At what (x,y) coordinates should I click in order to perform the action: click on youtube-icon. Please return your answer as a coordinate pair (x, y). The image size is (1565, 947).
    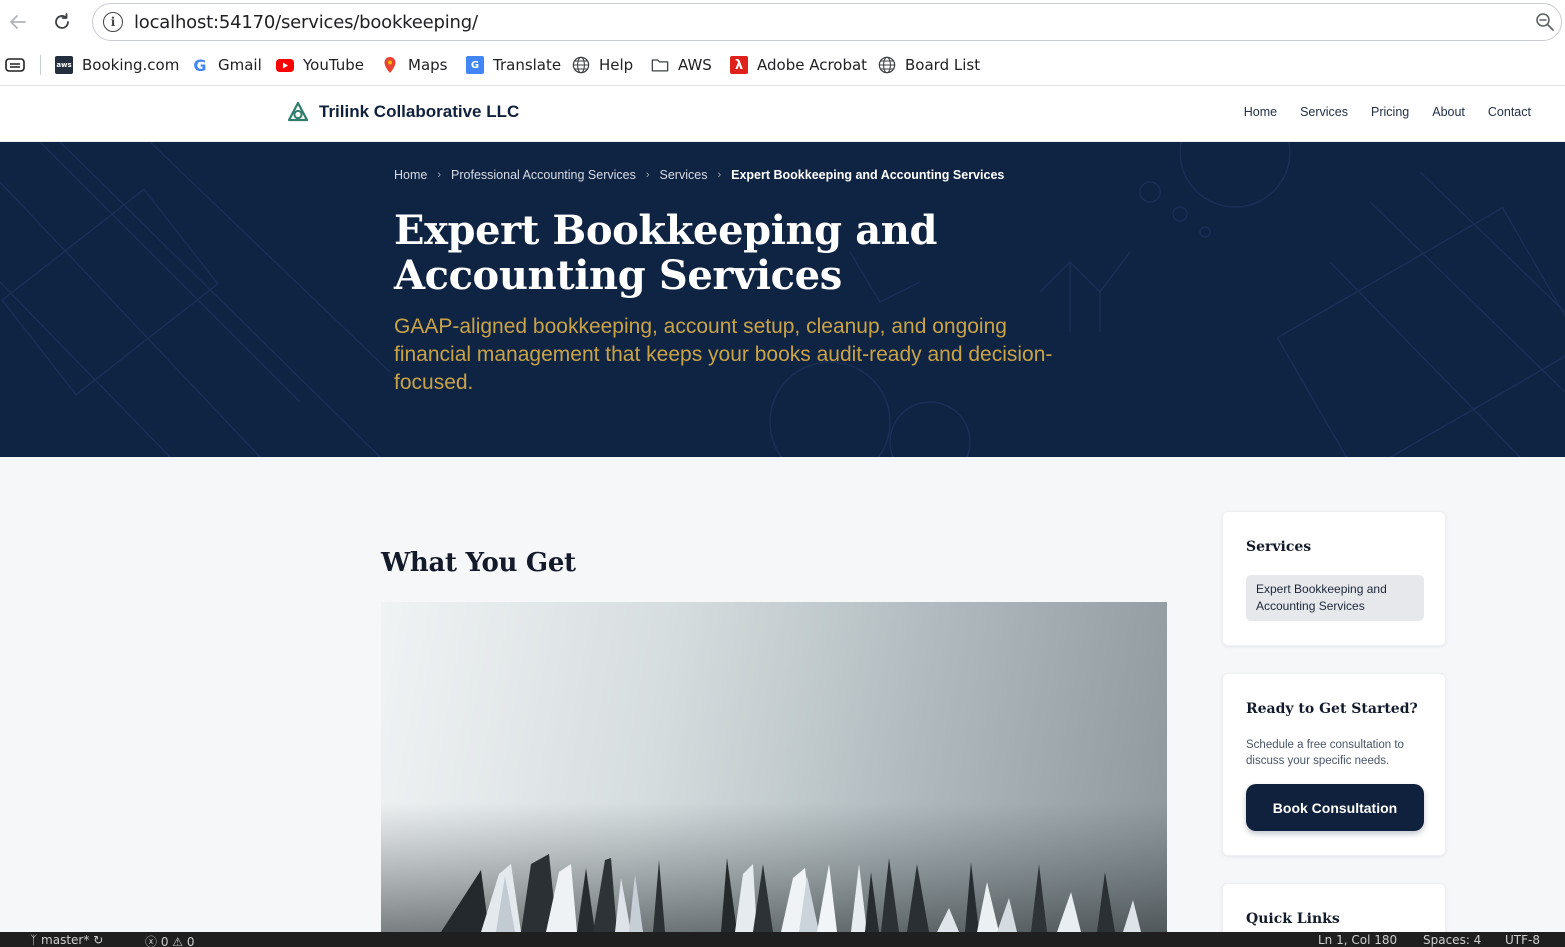
    Looking at the image, I should click on (285, 65).